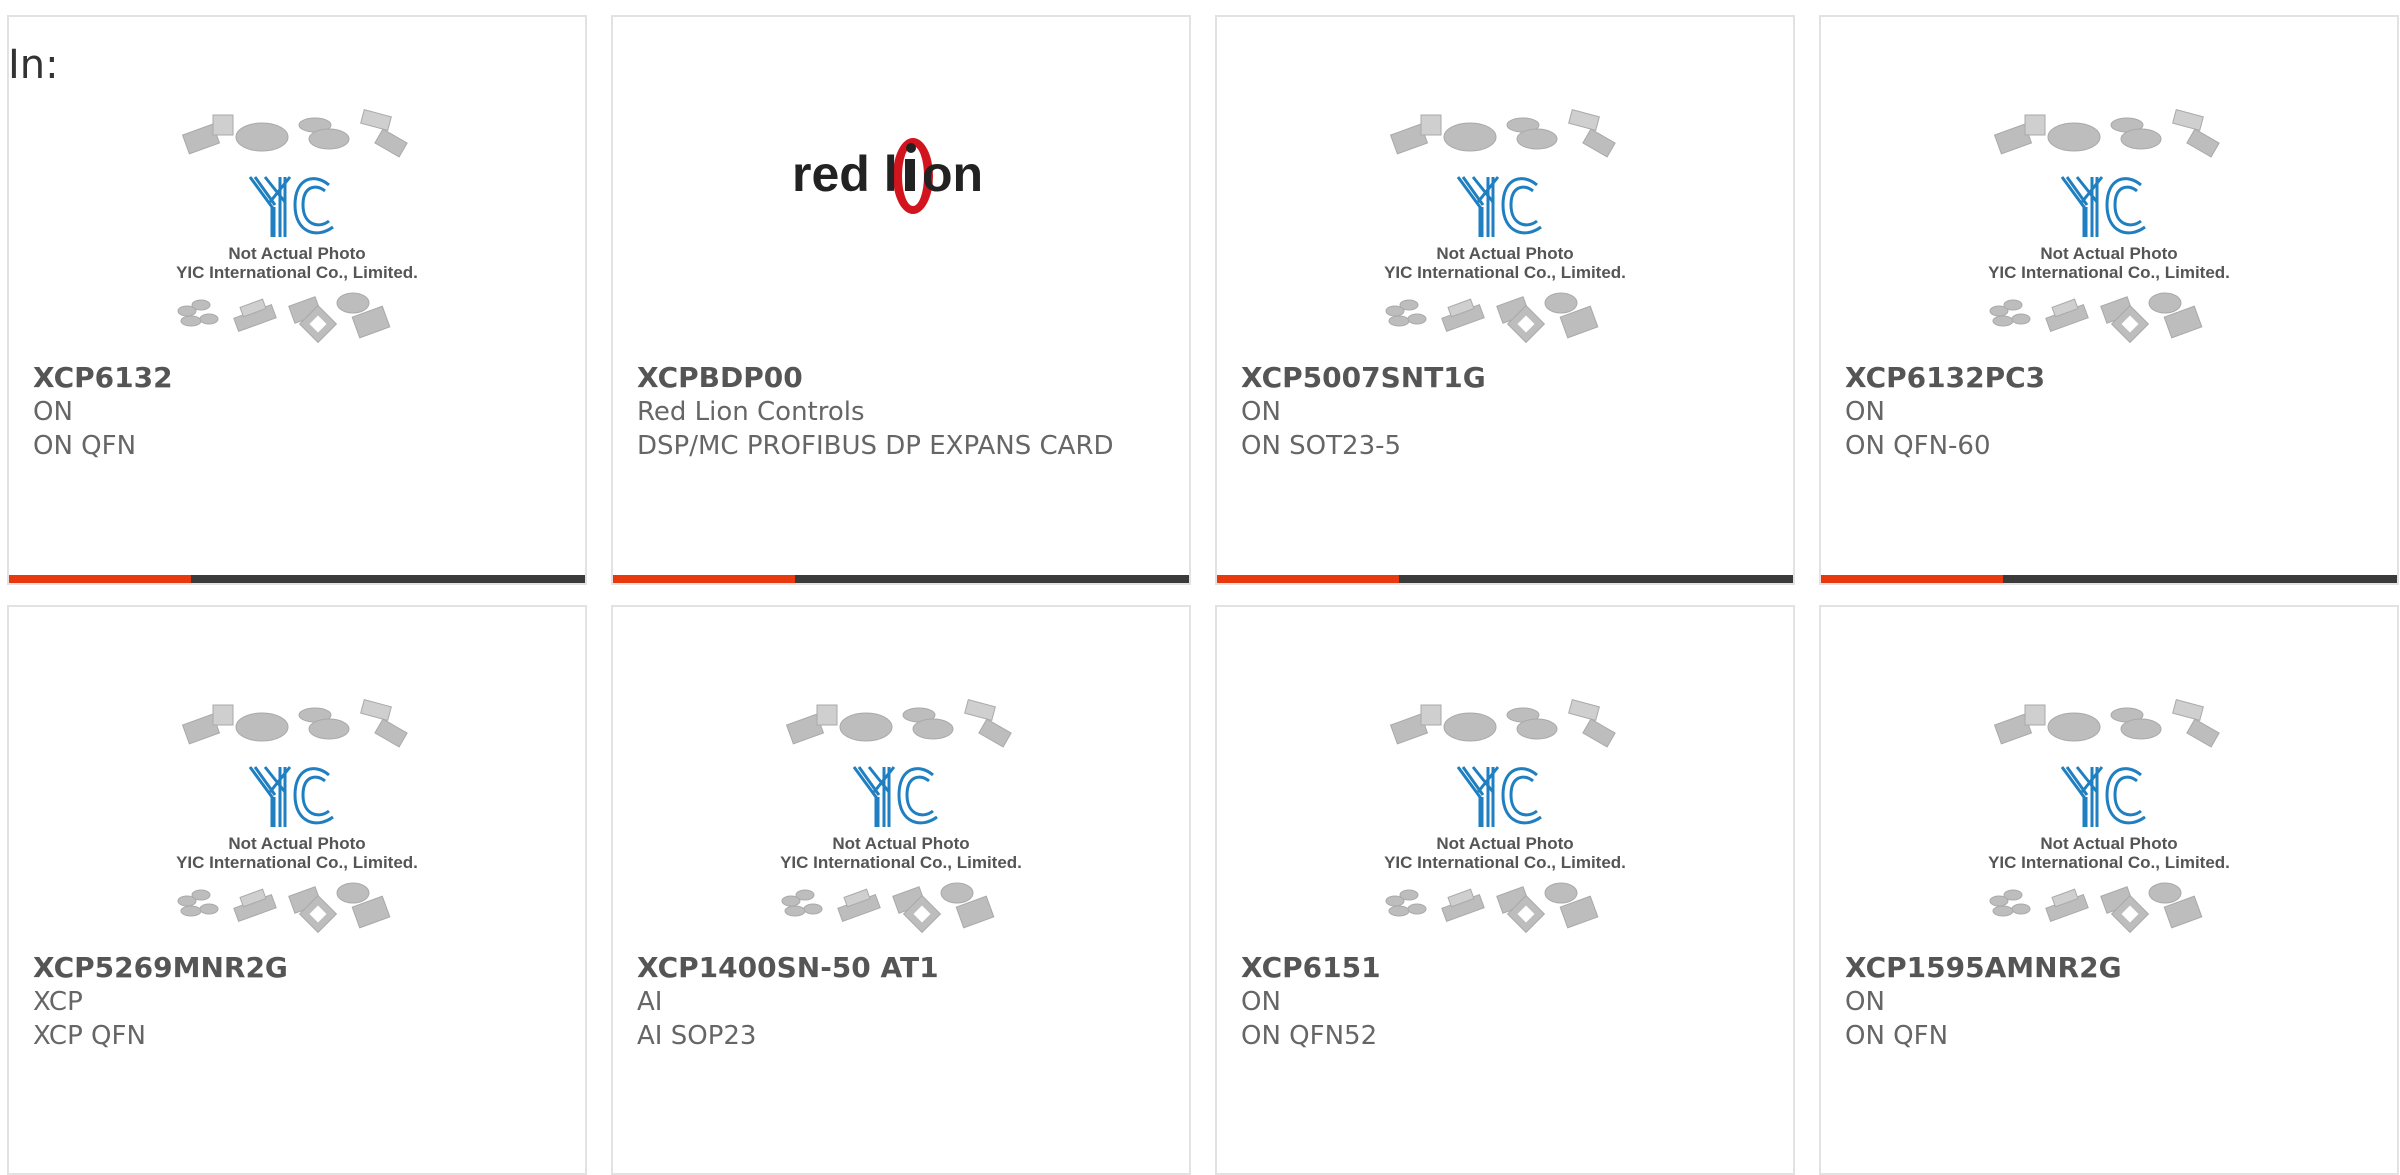  I want to click on filter-label: In:, so click(33, 65).